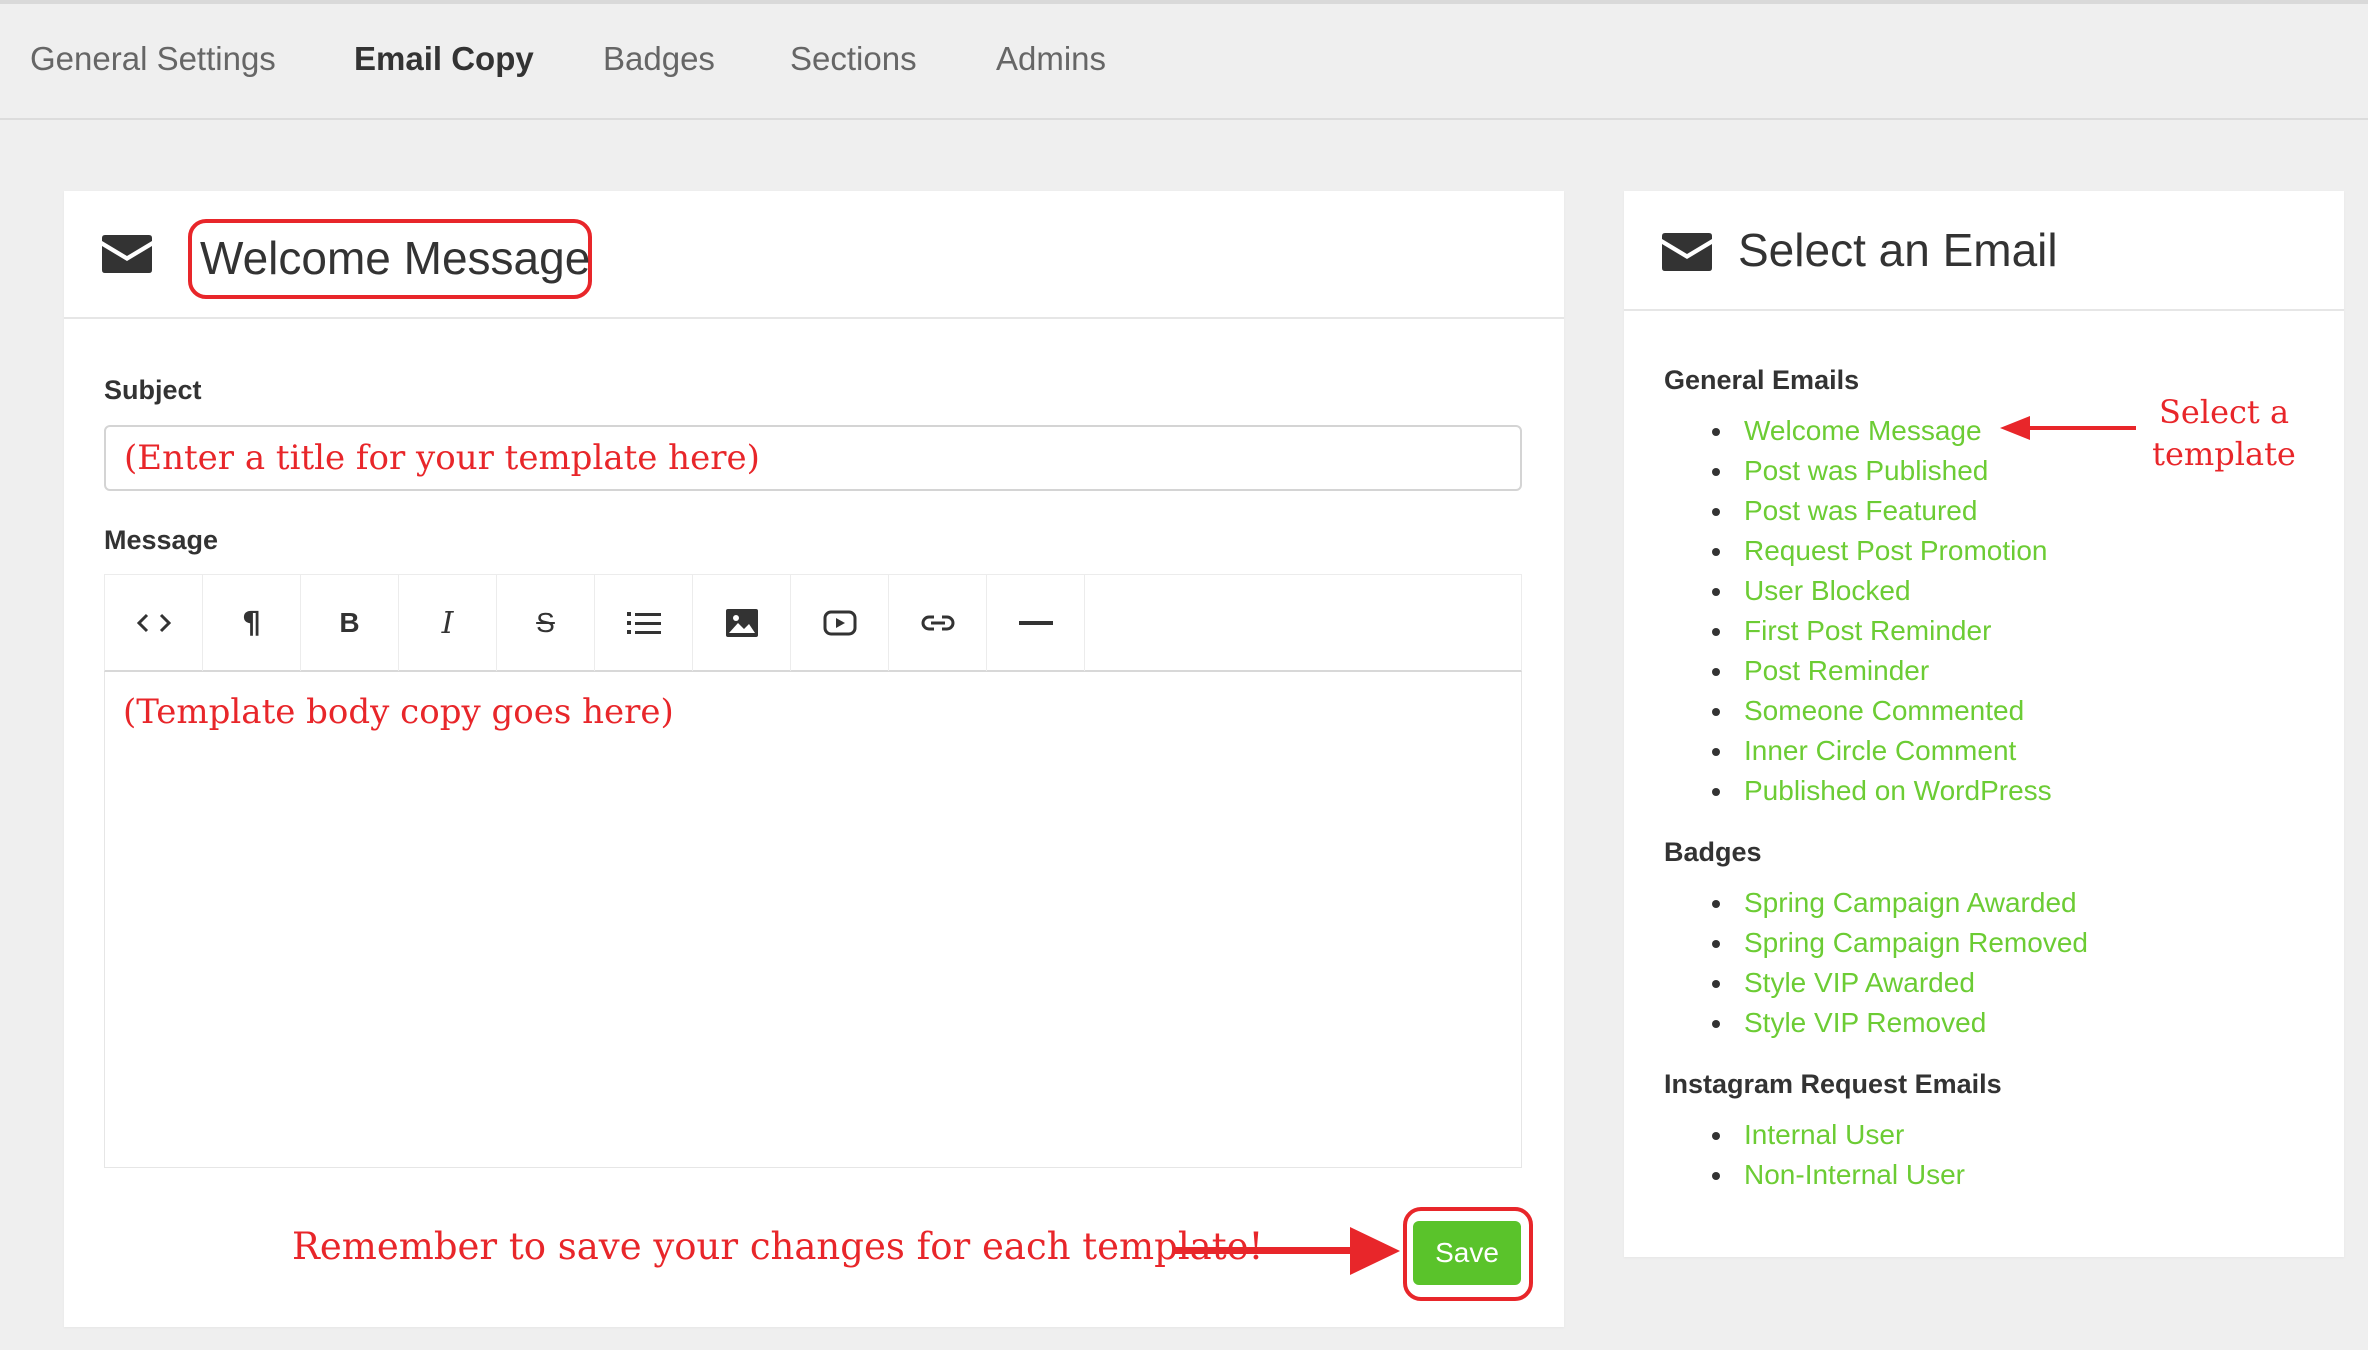  Describe the element at coordinates (398, 712) in the screenshot. I see `message-body-text: (Template body copy goes here)` at that location.